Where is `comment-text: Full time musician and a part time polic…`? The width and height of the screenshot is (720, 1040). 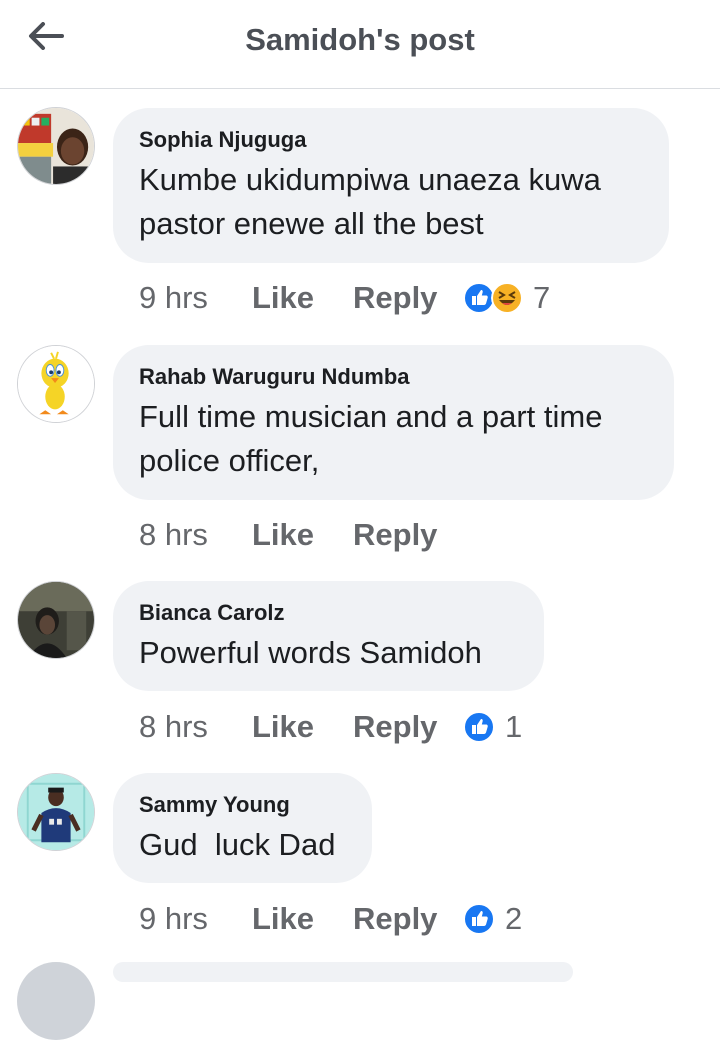
comment-text: Full time musician and a part time polic… is located at coordinates (371, 438).